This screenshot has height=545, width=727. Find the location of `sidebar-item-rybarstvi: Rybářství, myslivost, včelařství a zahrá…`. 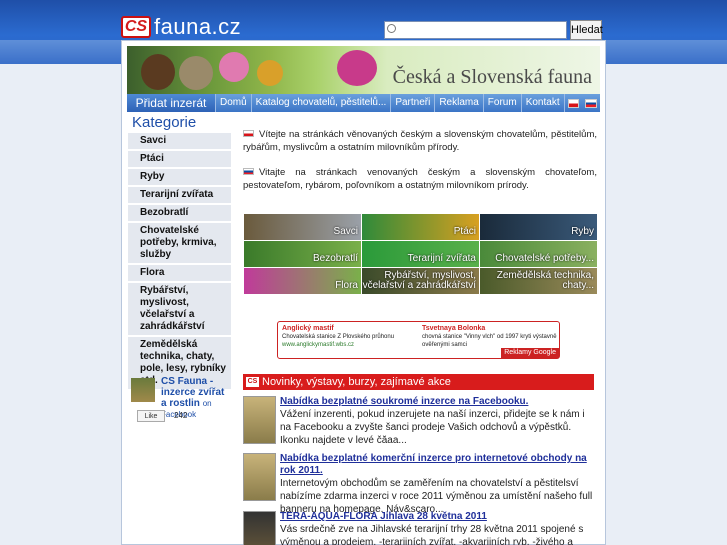

sidebar-item-rybarstvi: Rybářství, myslivost, včelařství a zahrá… is located at coordinates (179, 310).